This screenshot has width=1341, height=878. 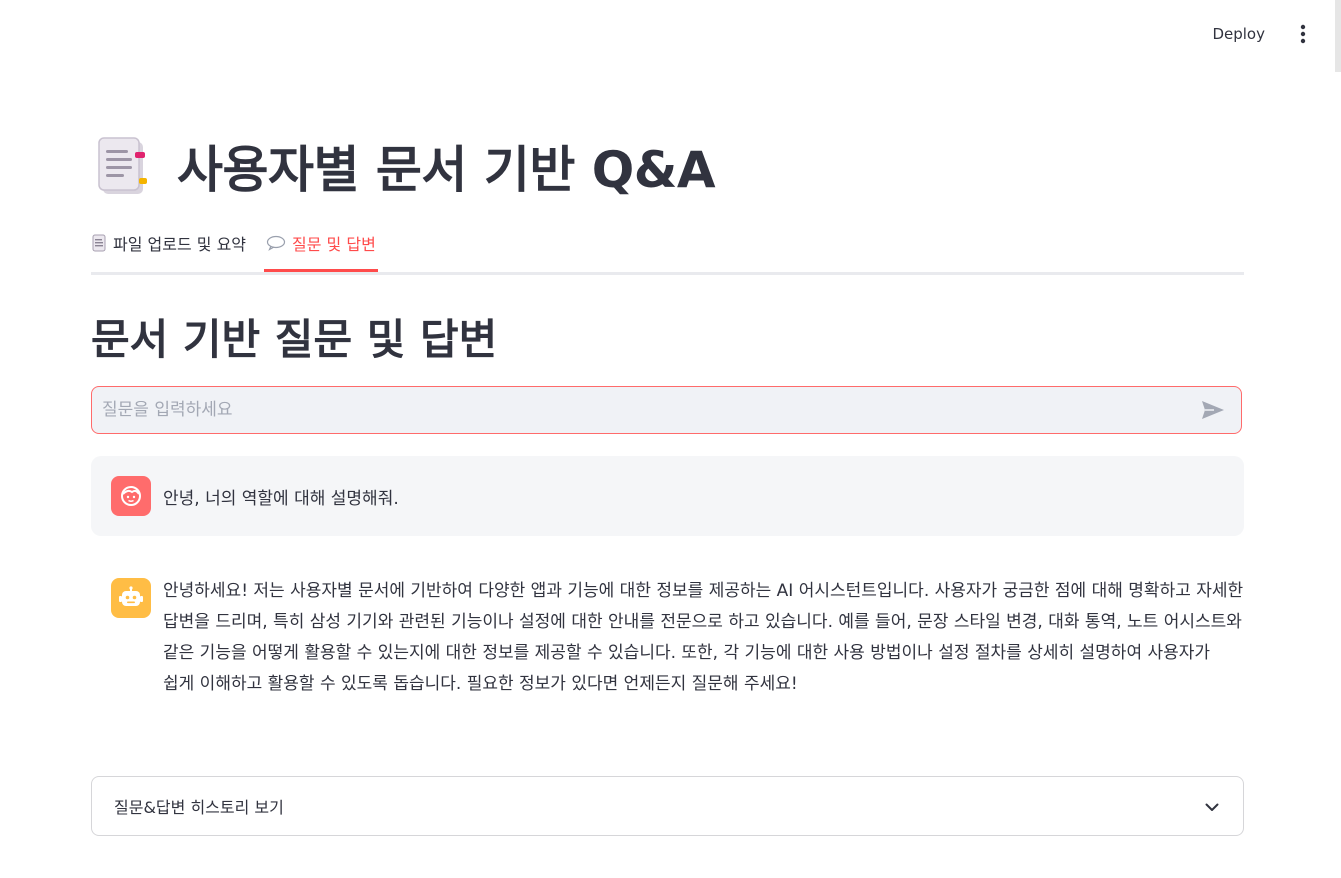 What do you see at coordinates (1238, 34) in the screenshot?
I see `deploy-button: Deploy` at bounding box center [1238, 34].